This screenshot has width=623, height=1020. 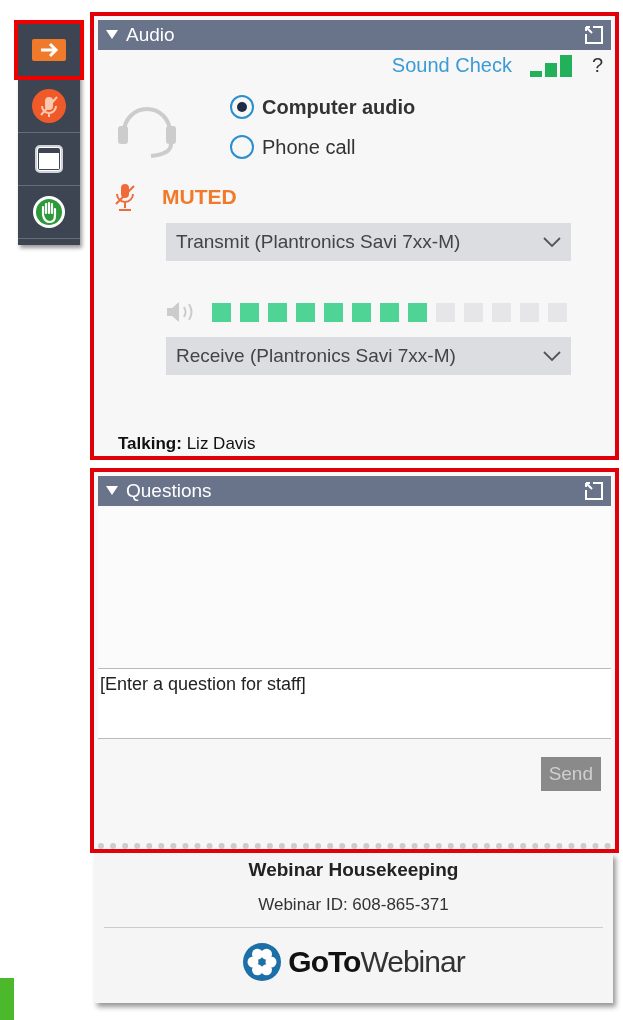 I want to click on question-input-field: [Enter a question for staff], so click(x=354, y=704).